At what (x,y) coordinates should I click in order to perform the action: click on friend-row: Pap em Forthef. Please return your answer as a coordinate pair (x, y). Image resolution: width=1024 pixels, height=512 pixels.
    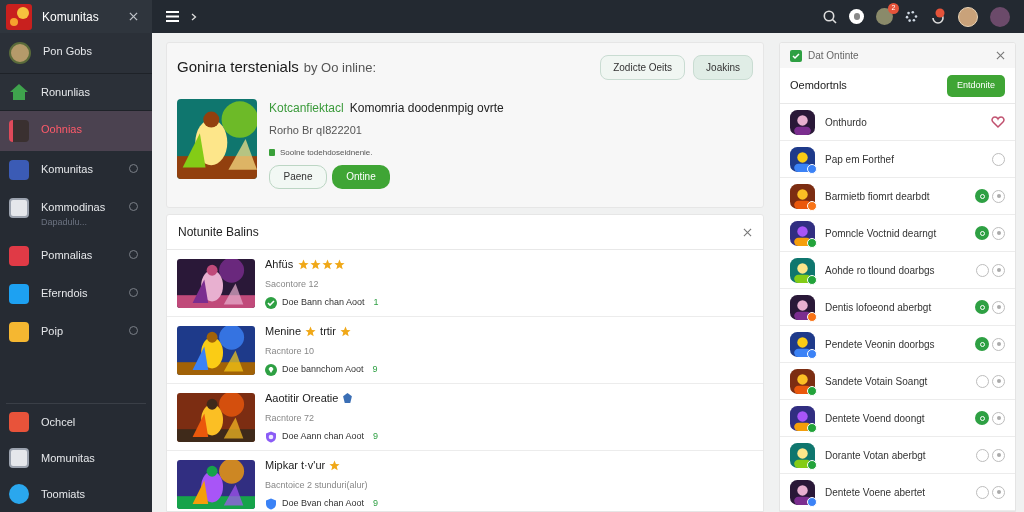
    Looking at the image, I should click on (897, 159).